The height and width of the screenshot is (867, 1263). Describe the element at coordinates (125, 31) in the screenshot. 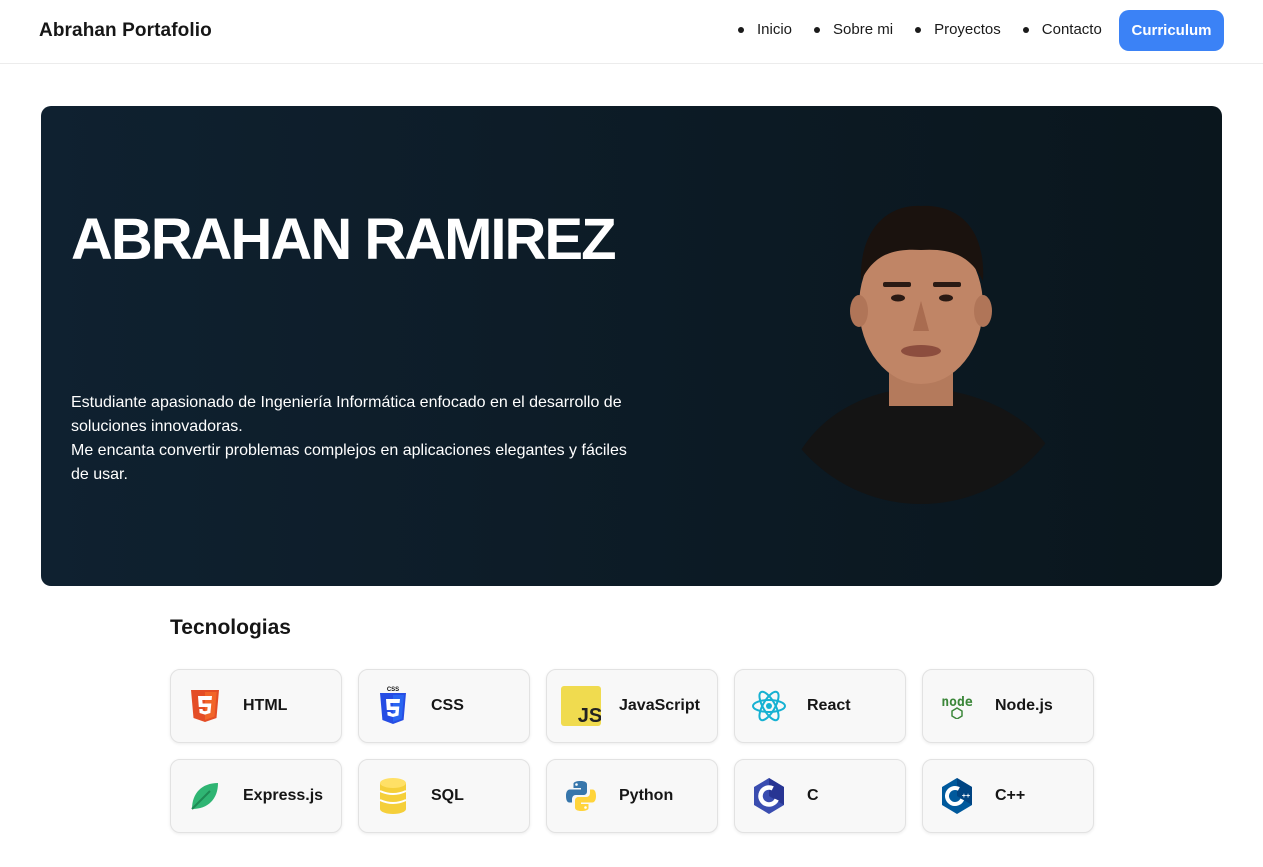

I see `brand-title: Abrahan Portafolio` at that location.